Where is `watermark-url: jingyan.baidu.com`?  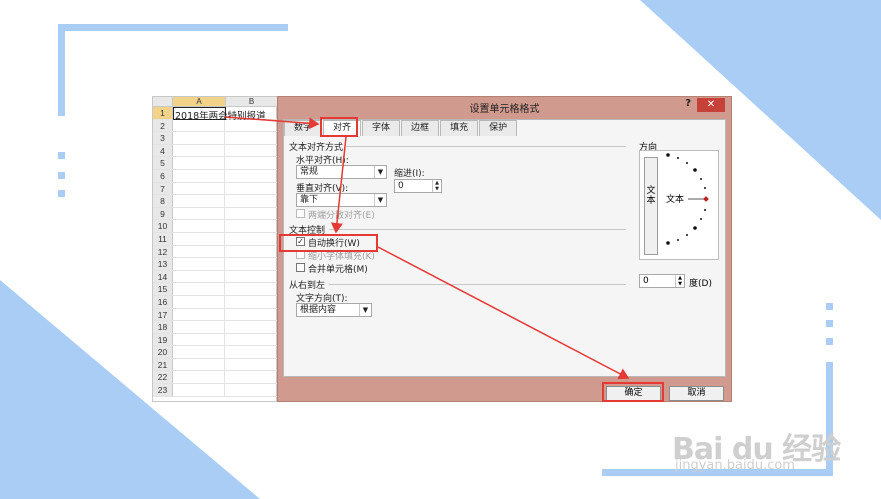 watermark-url: jingyan.baidu.com is located at coordinates (735, 465).